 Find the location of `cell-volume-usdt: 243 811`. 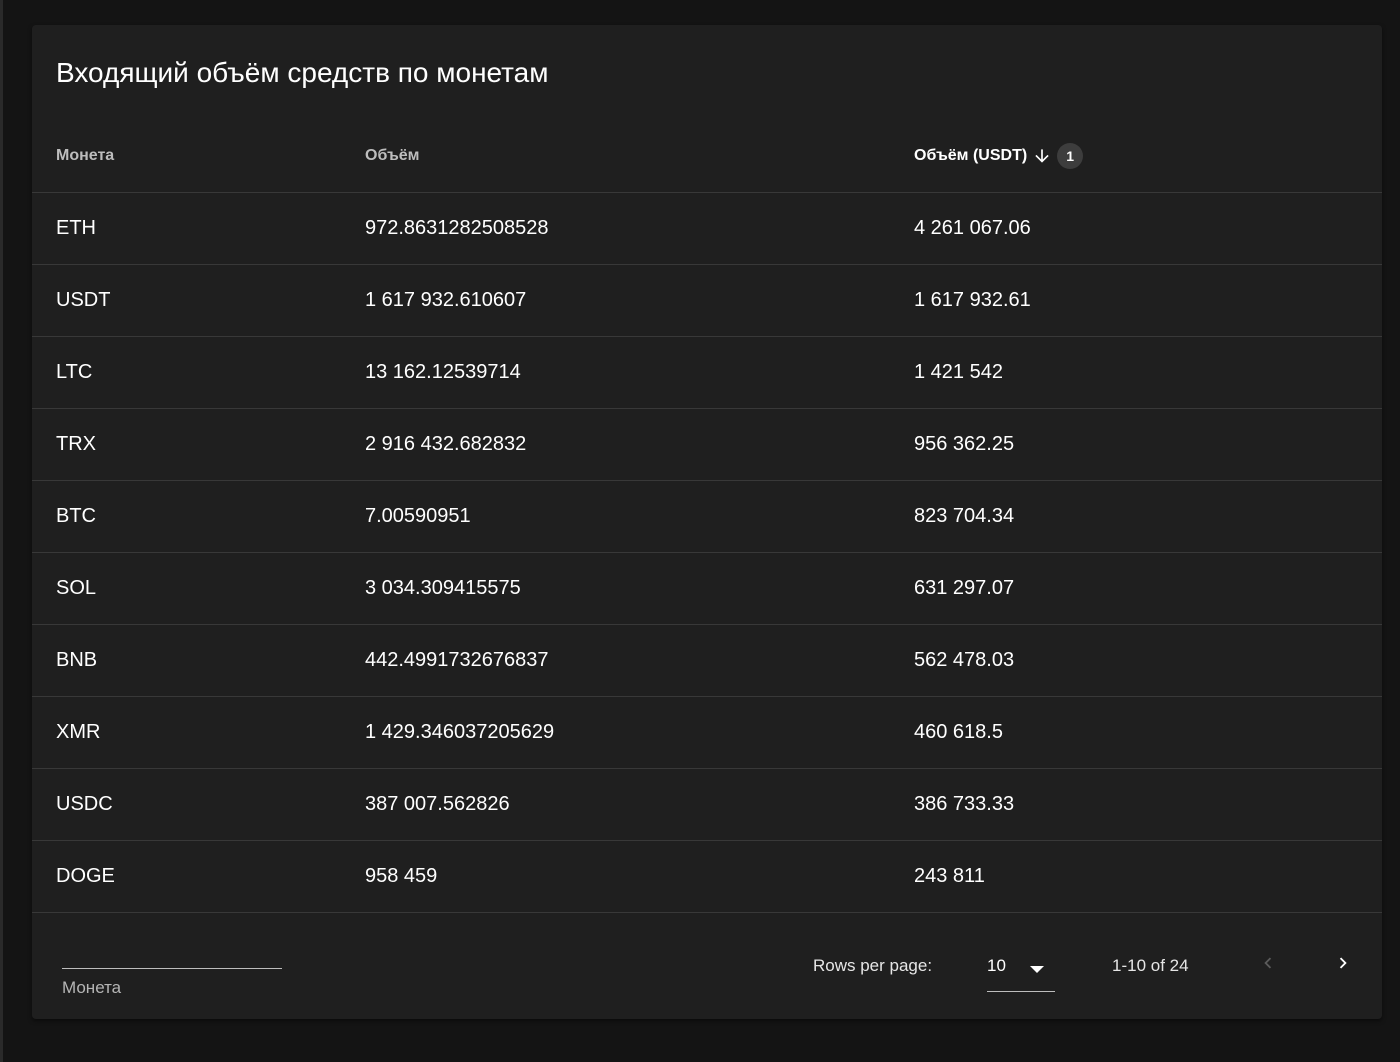

cell-volume-usdt: 243 811 is located at coordinates (949, 876).